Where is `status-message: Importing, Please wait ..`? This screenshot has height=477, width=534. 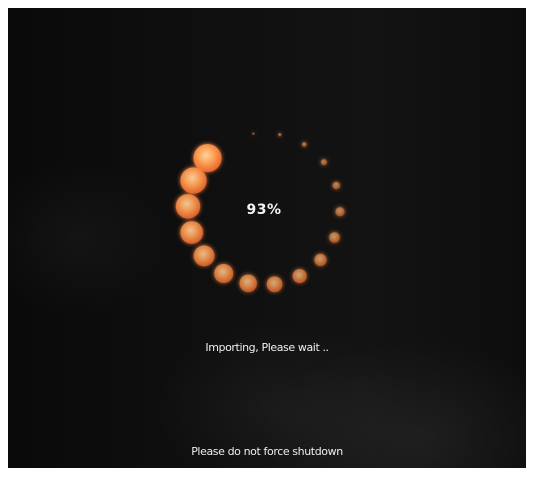
status-message: Importing, Please wait .. is located at coordinates (267, 347).